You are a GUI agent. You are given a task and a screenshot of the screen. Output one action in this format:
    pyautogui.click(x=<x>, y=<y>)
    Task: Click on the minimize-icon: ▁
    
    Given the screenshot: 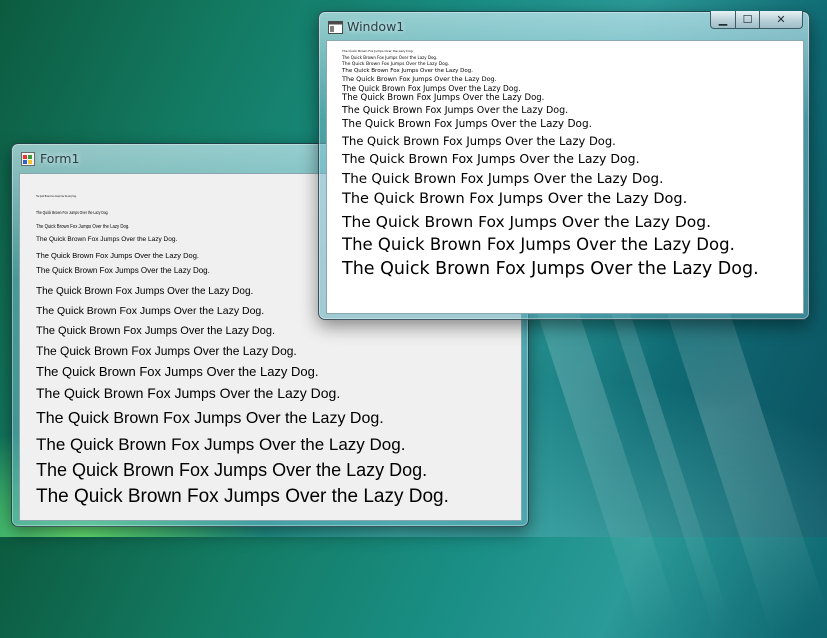 What is the action you would take?
    pyautogui.click(x=723, y=19)
    